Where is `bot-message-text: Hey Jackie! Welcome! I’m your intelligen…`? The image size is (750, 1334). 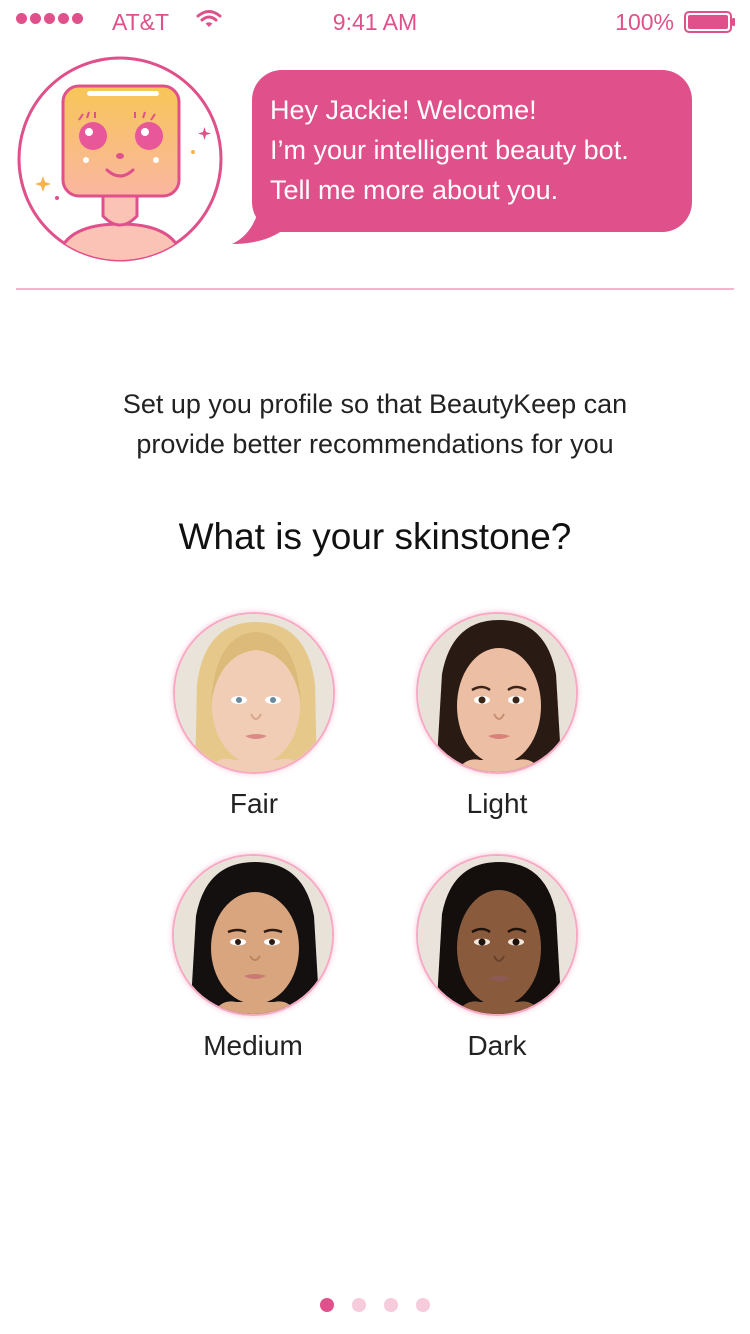 bot-message-text: Hey Jackie! Welcome! I’m your intelligen… is located at coordinates (449, 150).